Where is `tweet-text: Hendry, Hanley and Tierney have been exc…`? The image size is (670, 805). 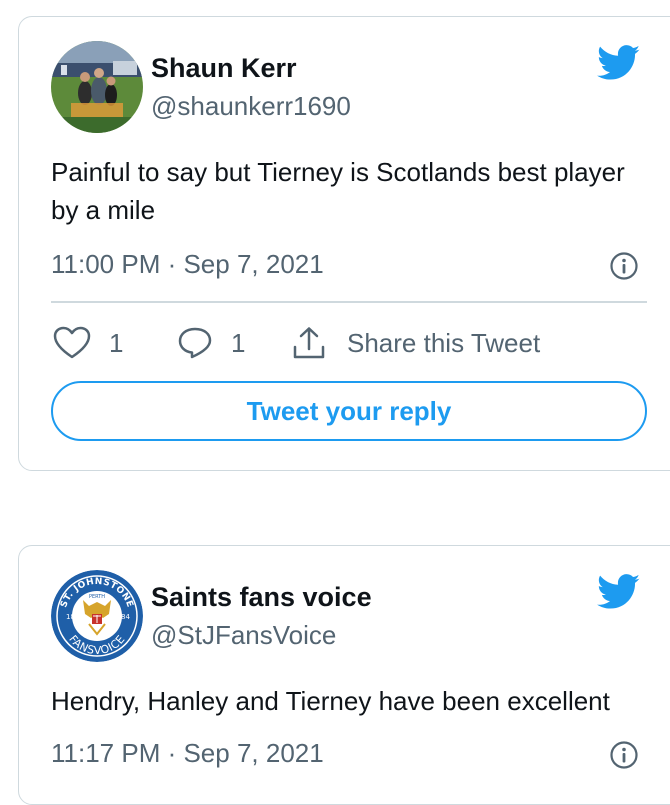
tweet-text: Hendry, Hanley and Tierney have been exc… is located at coordinates (330, 701).